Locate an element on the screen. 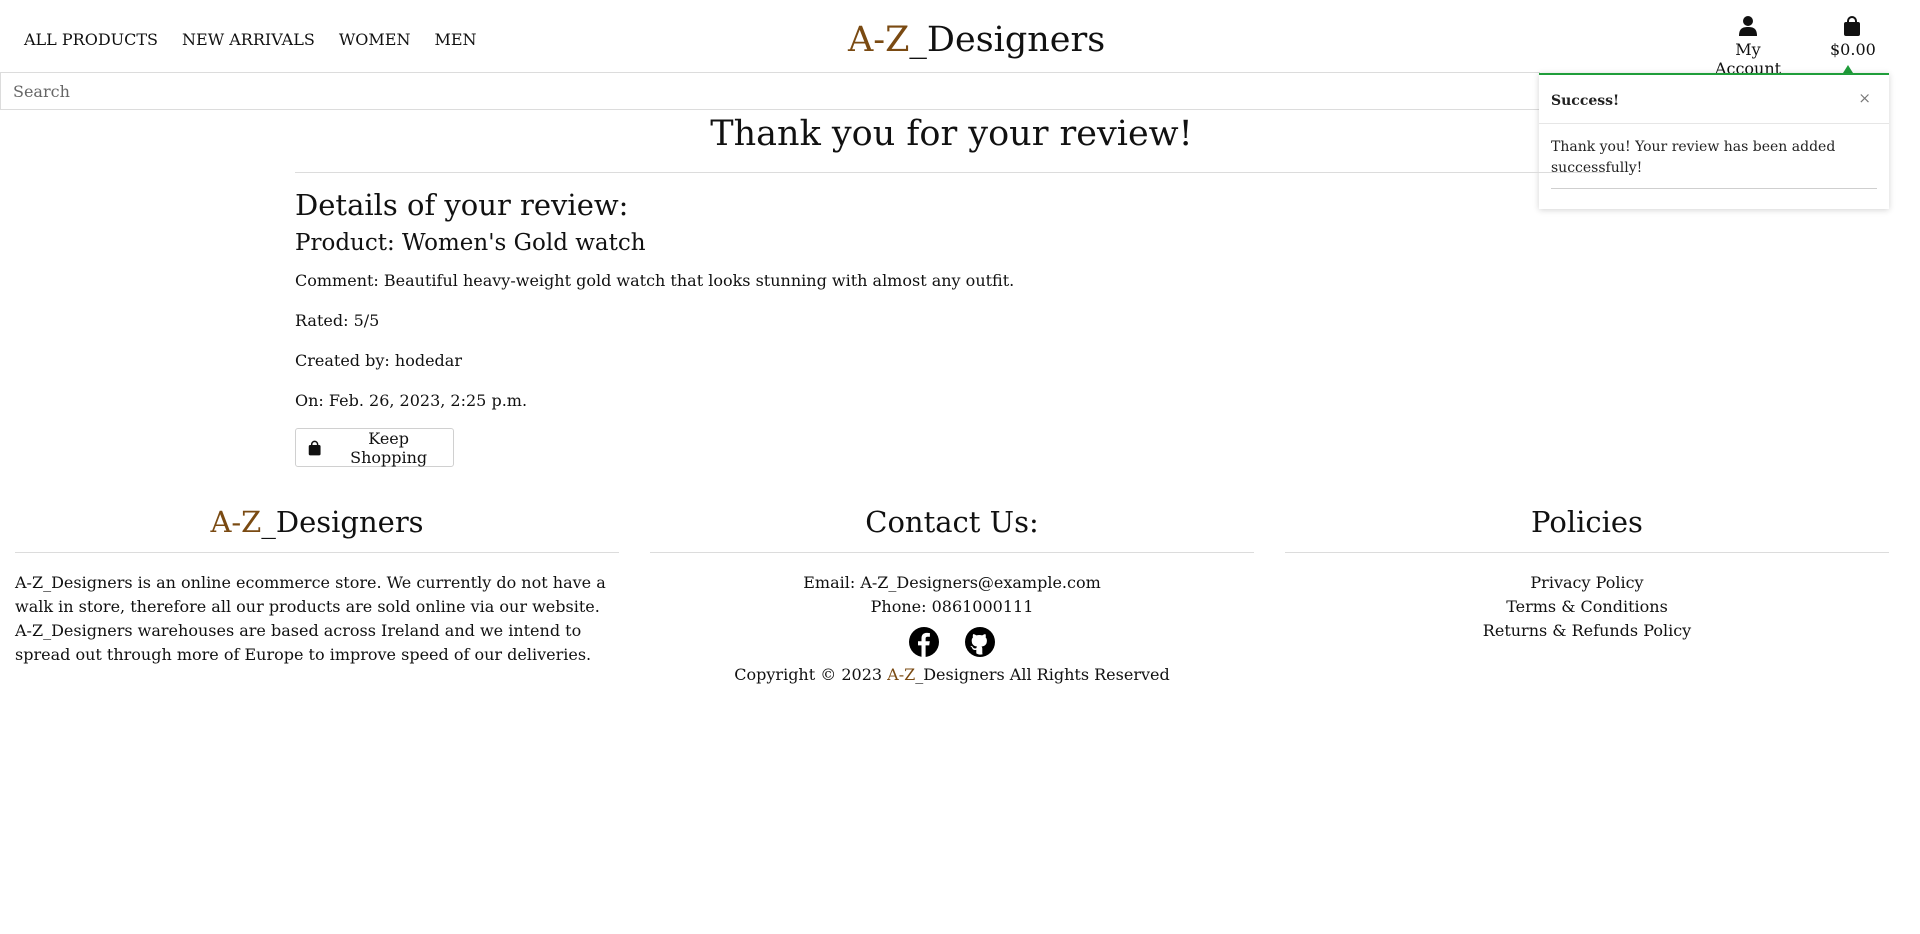 This screenshot has width=1920, height=934. main-nav: ALL PRODUCTS NEW ARRIVALS WOMEN MEN is located at coordinates (250, 39).